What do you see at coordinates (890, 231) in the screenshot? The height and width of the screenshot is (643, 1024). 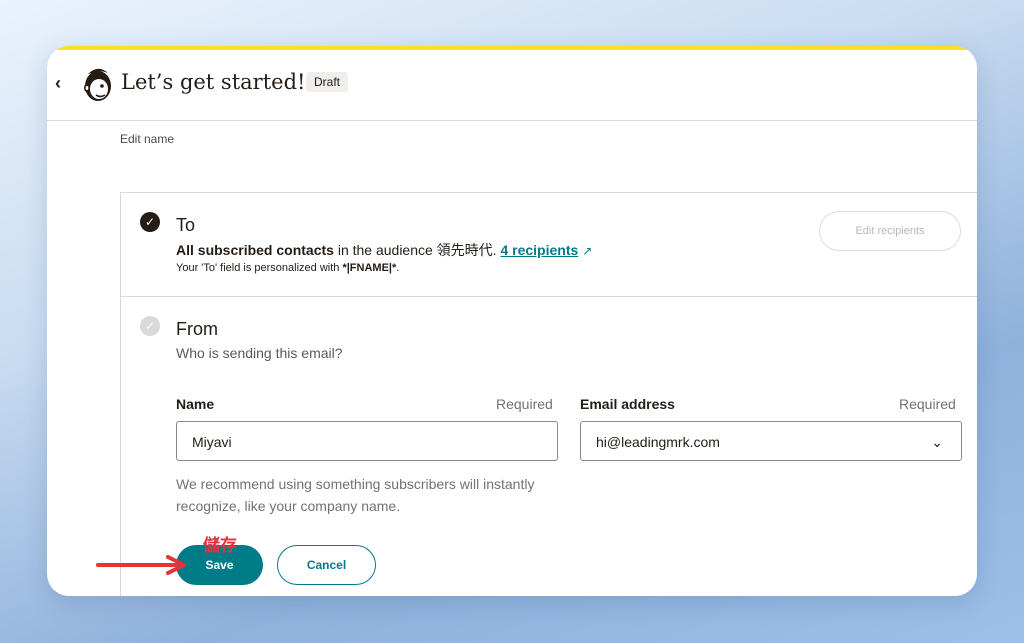 I see `edit-recipients-button: Edit recipients` at bounding box center [890, 231].